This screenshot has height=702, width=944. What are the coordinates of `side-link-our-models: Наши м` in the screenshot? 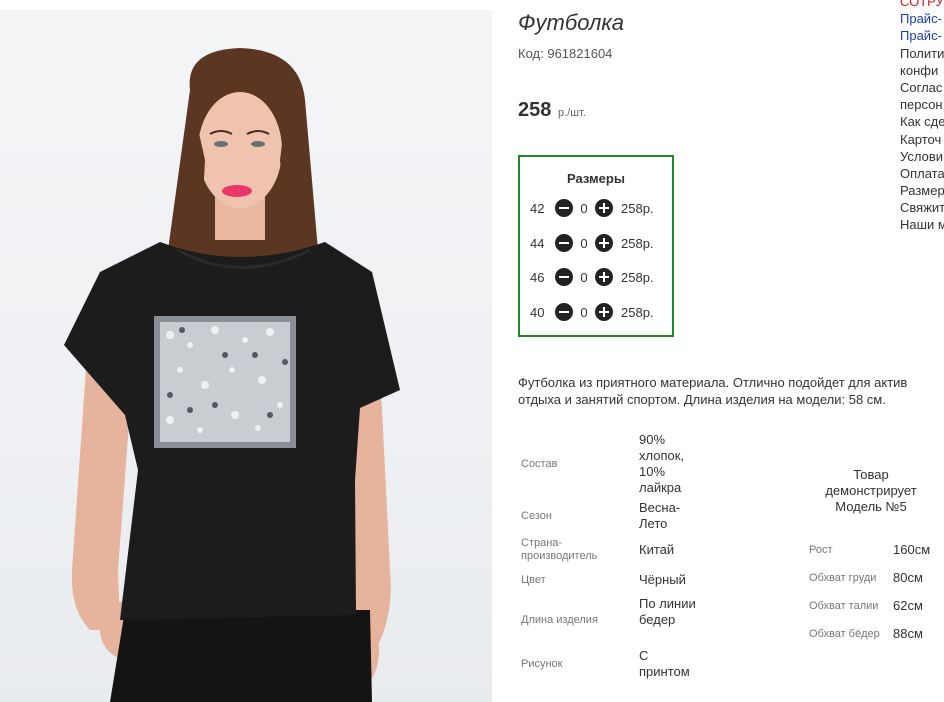 It's located at (922, 224).